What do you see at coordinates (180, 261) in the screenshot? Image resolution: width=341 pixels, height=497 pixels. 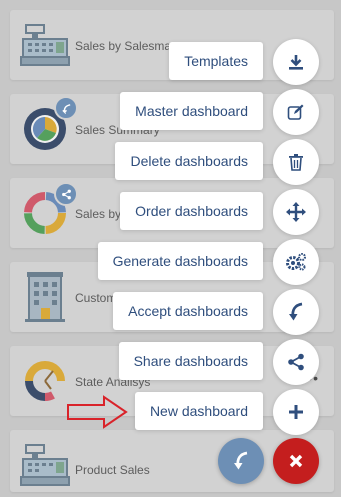 I see `menu-item-label: Generate dashboards` at bounding box center [180, 261].